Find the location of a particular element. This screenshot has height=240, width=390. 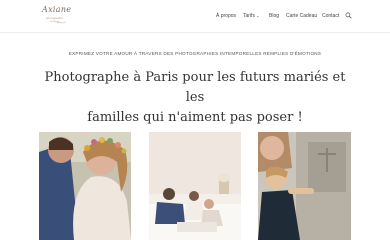

logo-name: Axiane is located at coordinates (57, 9).